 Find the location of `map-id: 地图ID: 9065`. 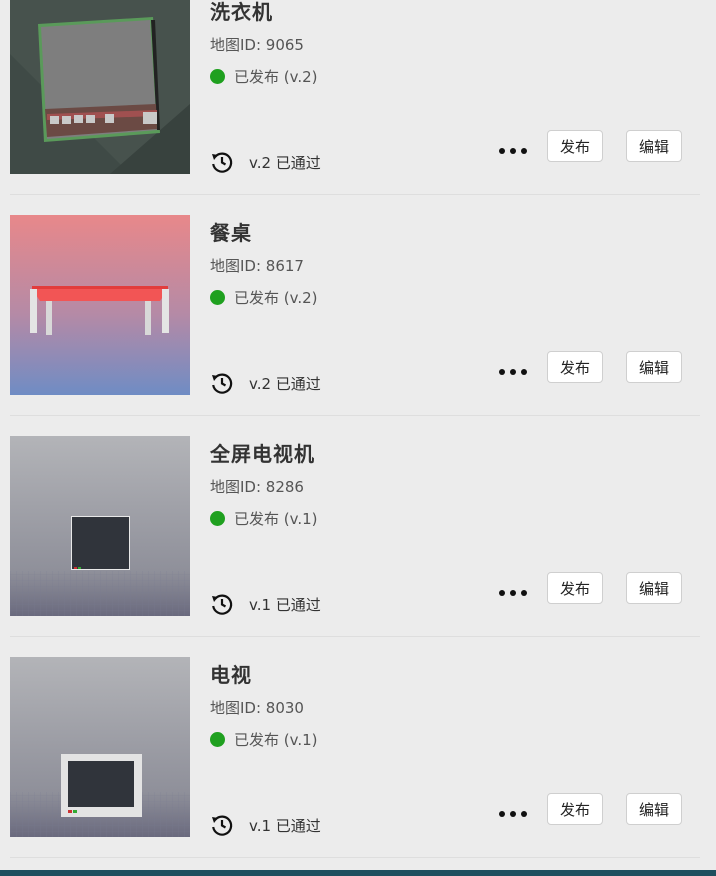

map-id: 地图ID: 9065 is located at coordinates (257, 45).